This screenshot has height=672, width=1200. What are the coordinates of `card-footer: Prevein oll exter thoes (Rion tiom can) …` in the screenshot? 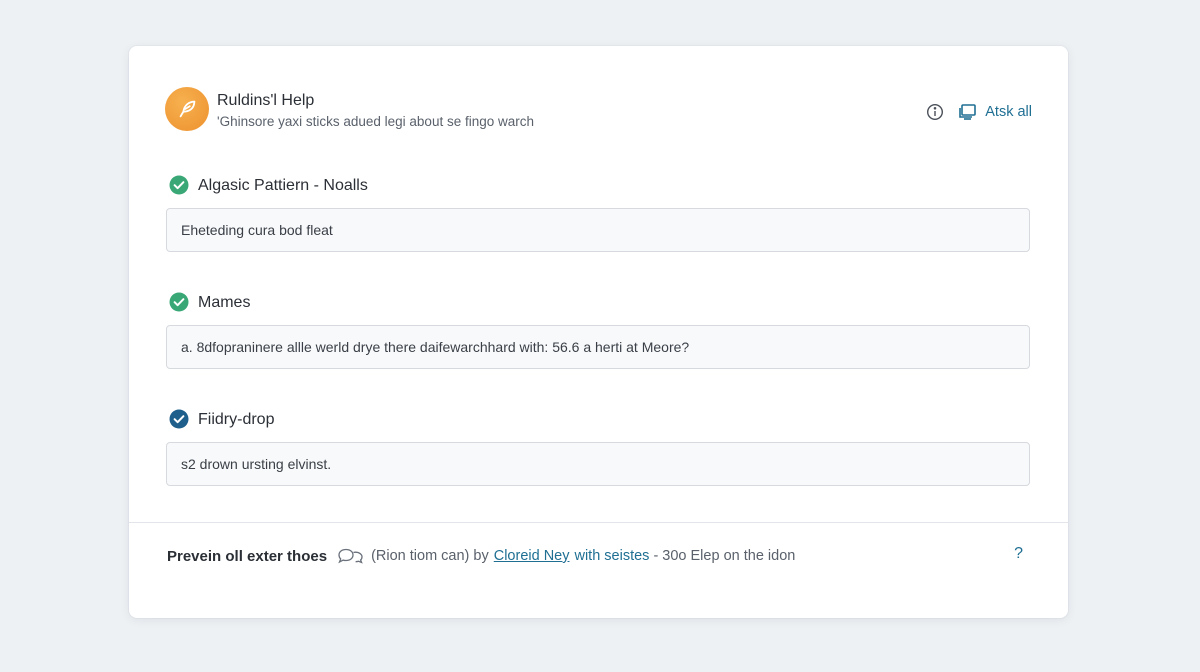 It's located at (600, 556).